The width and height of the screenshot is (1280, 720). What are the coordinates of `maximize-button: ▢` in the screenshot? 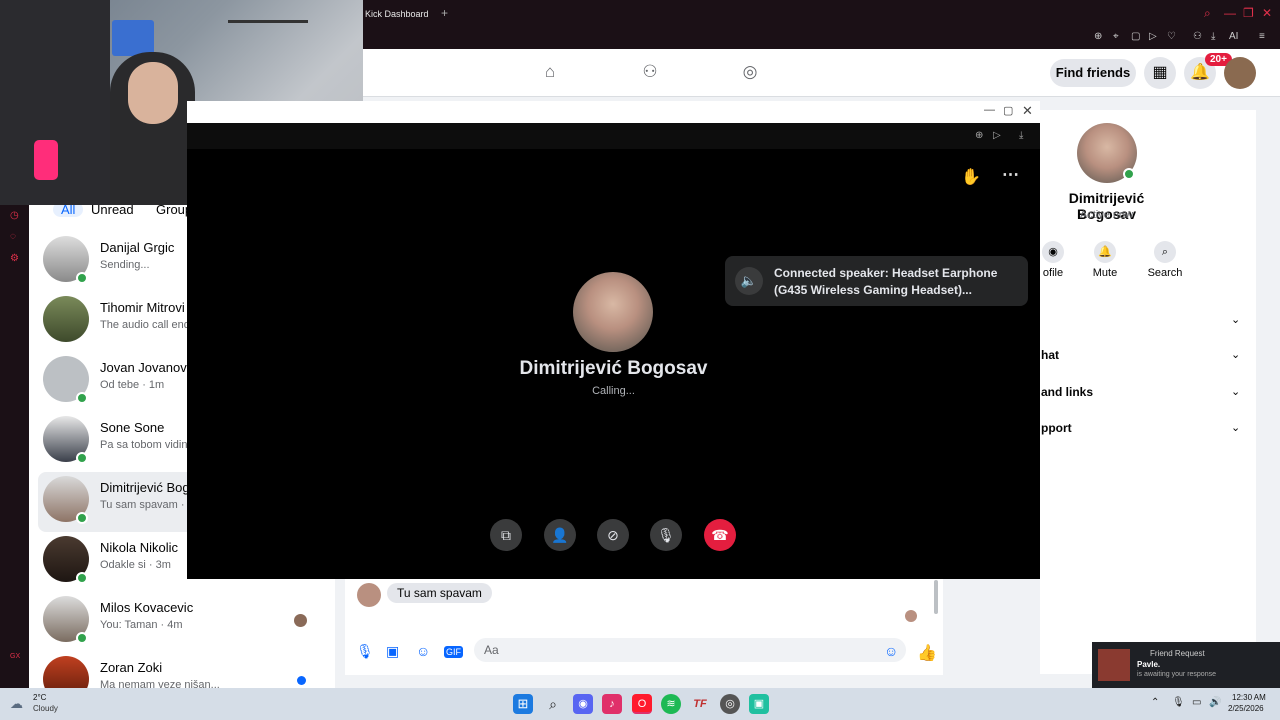 It's located at (1008, 110).